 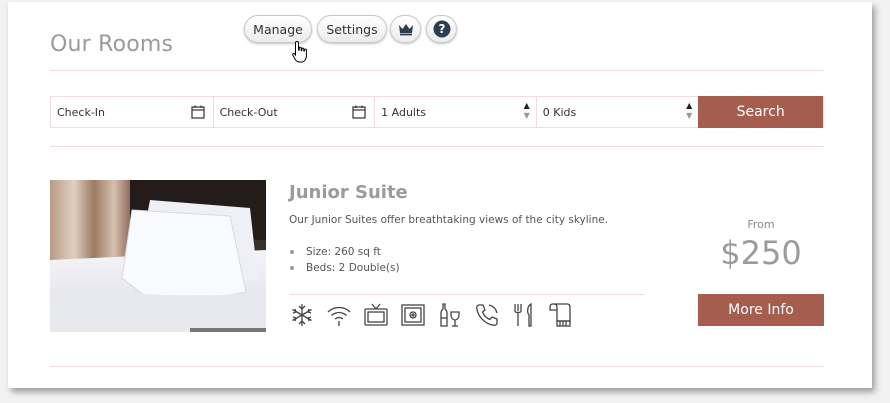 What do you see at coordinates (339, 316) in the screenshot?
I see `wifi-icon` at bounding box center [339, 316].